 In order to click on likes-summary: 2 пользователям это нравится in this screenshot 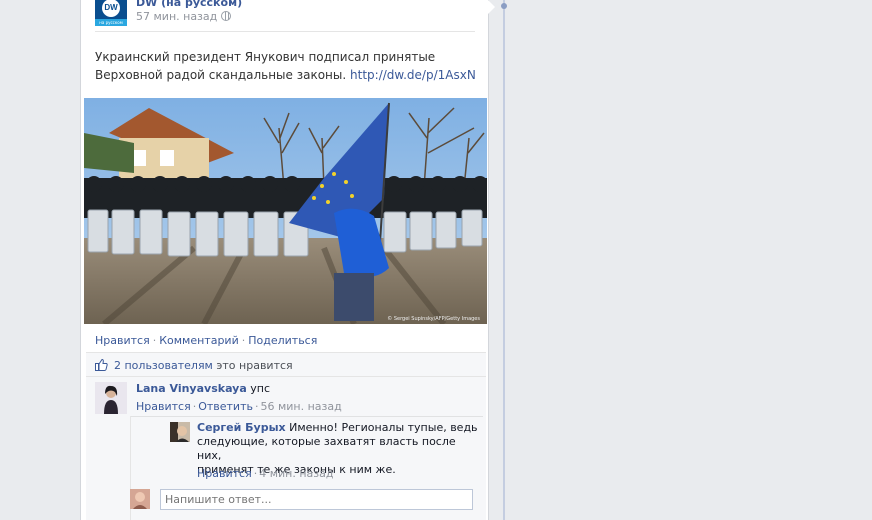, I will do `click(194, 367)`.